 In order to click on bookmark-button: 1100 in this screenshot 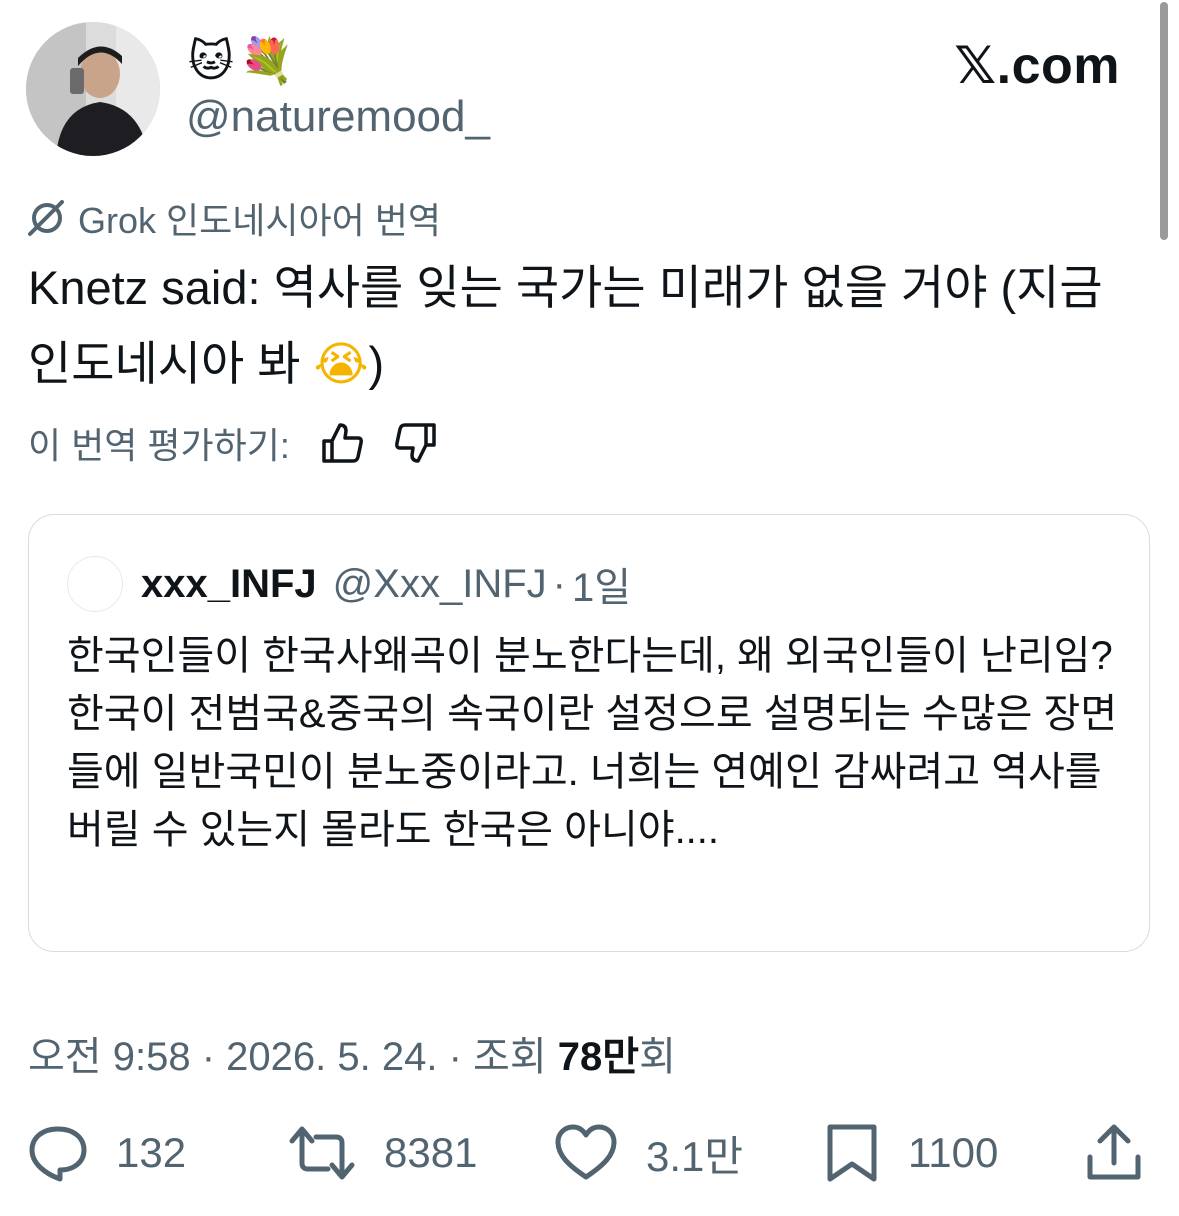, I will do `click(911, 1153)`.